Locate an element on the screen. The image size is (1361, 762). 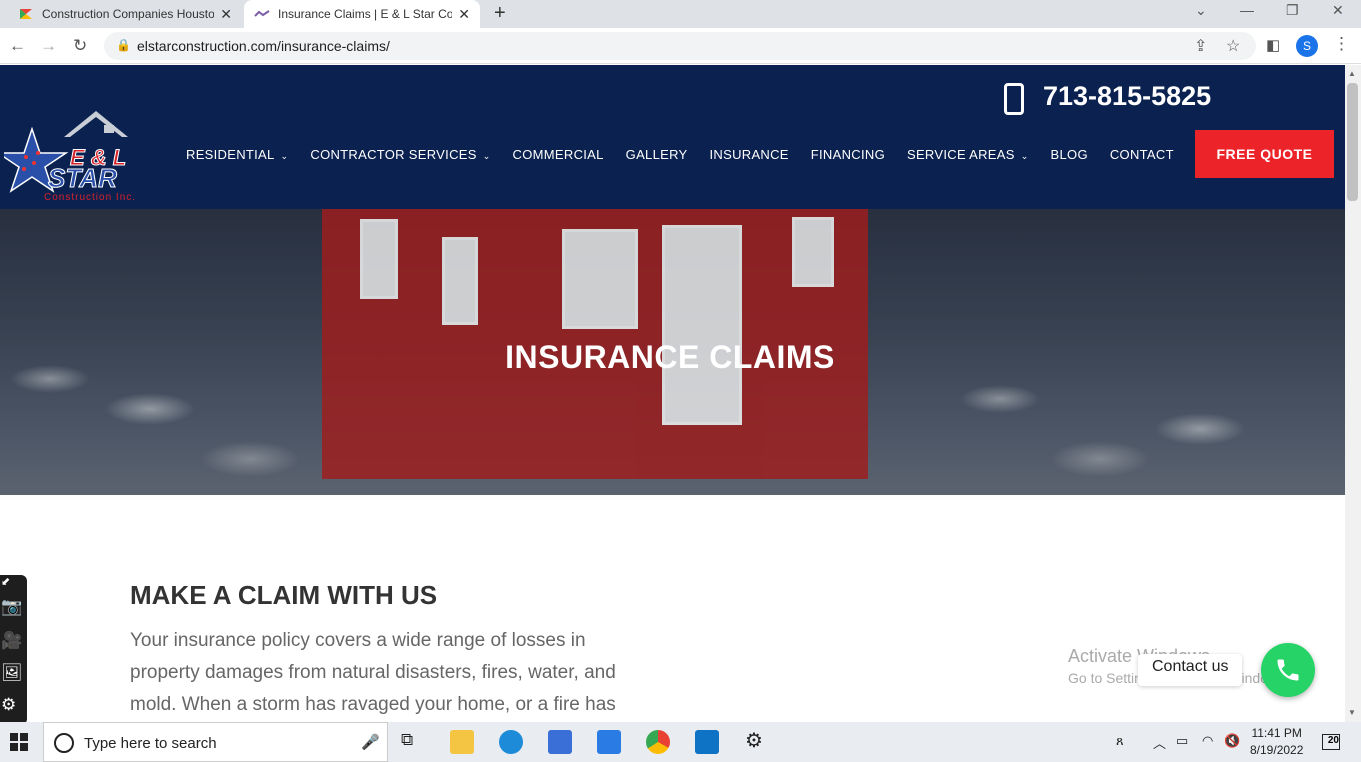
nav-label: SERVICE AREAS is located at coordinates (960, 154).